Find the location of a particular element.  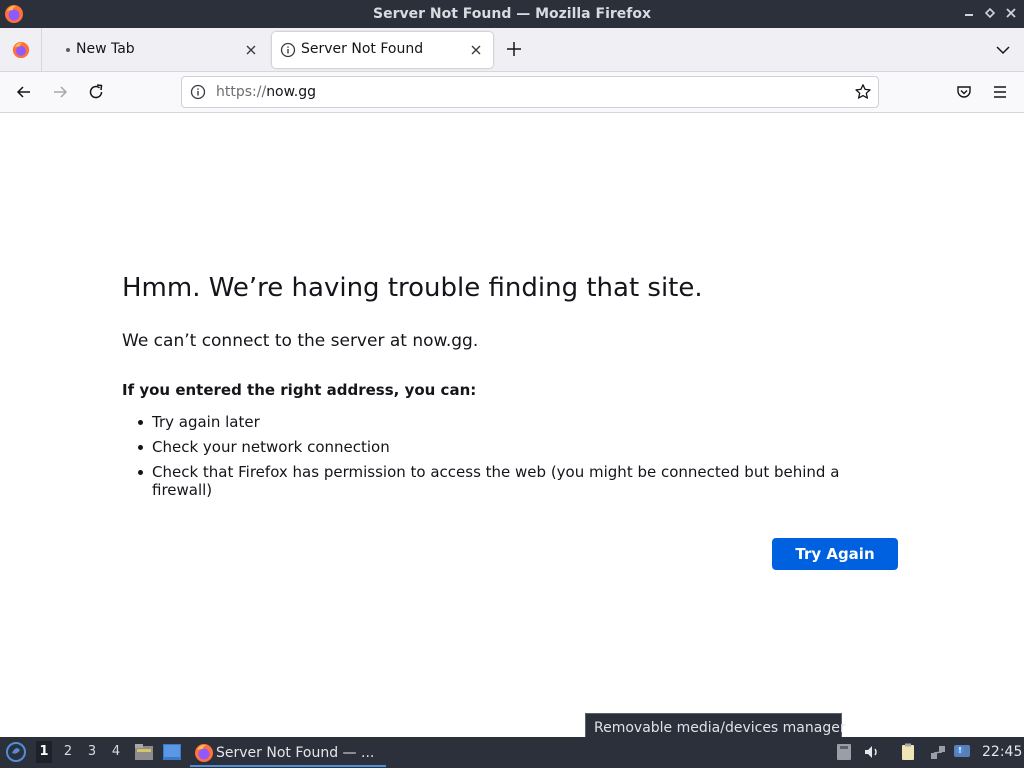

tab-attention-dot is located at coordinates (68, 50).